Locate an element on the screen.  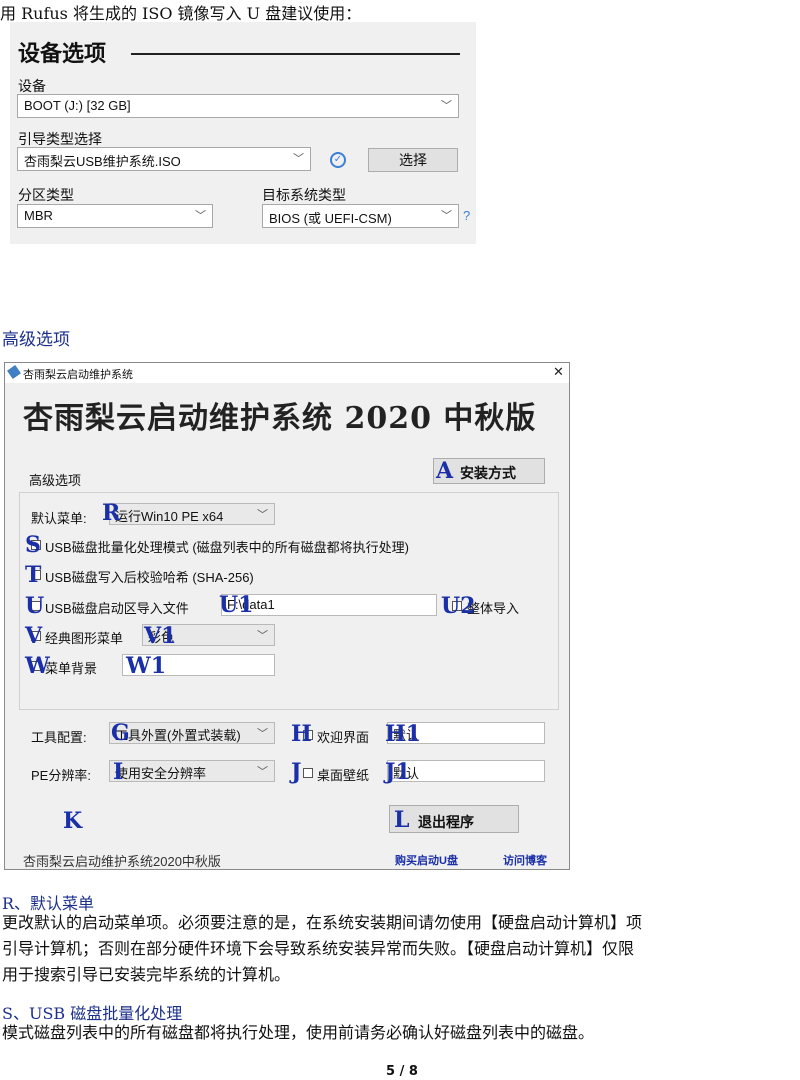
partition-select: MBR ﹀ is located at coordinates (115, 216).